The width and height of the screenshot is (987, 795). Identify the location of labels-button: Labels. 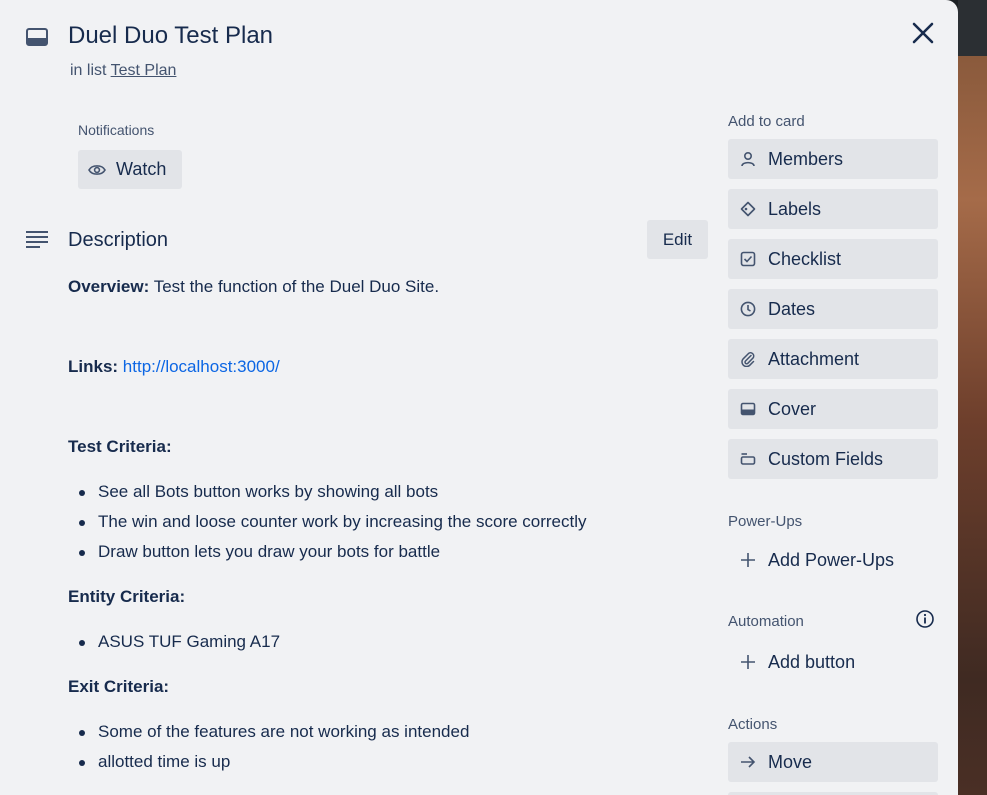
(833, 209).